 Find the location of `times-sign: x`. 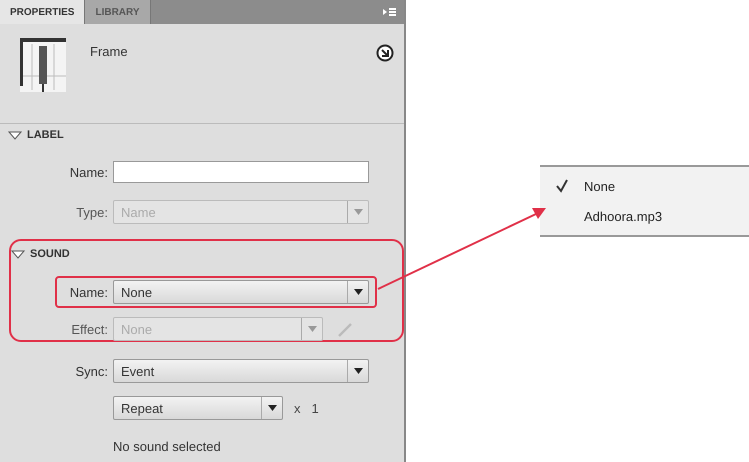

times-sign: x is located at coordinates (297, 408).